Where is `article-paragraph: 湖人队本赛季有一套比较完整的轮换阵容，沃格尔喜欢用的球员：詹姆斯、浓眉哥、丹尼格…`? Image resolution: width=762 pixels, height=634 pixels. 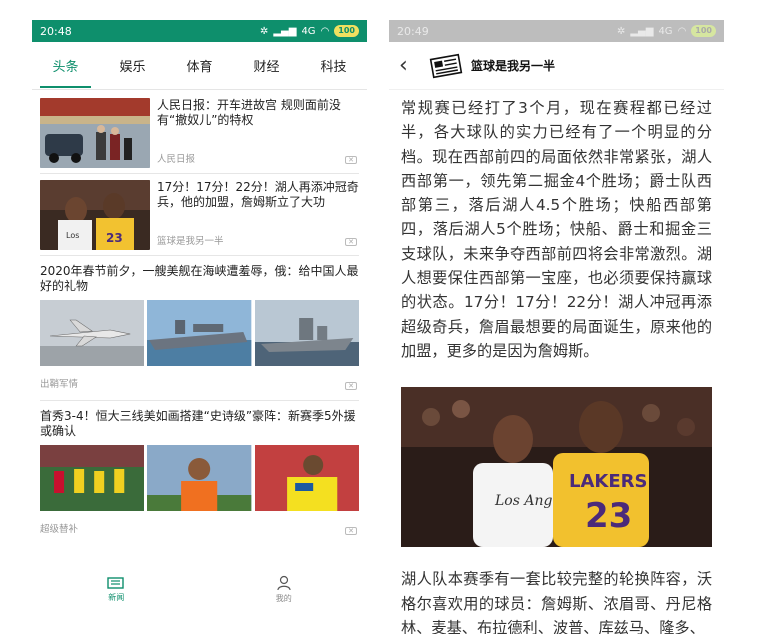
article-paragraph: 湖人队本赛季有一套比较完整的轮换阵容，沃格尔喜欢用的球员：詹姆斯、浓眉哥、丹尼格… is located at coordinates (556, 602).